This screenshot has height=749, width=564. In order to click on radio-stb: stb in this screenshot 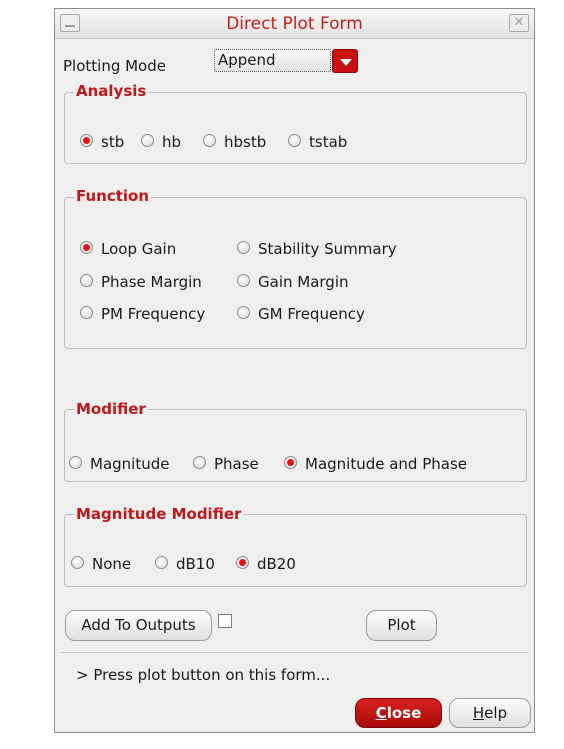, I will do `click(102, 142)`.